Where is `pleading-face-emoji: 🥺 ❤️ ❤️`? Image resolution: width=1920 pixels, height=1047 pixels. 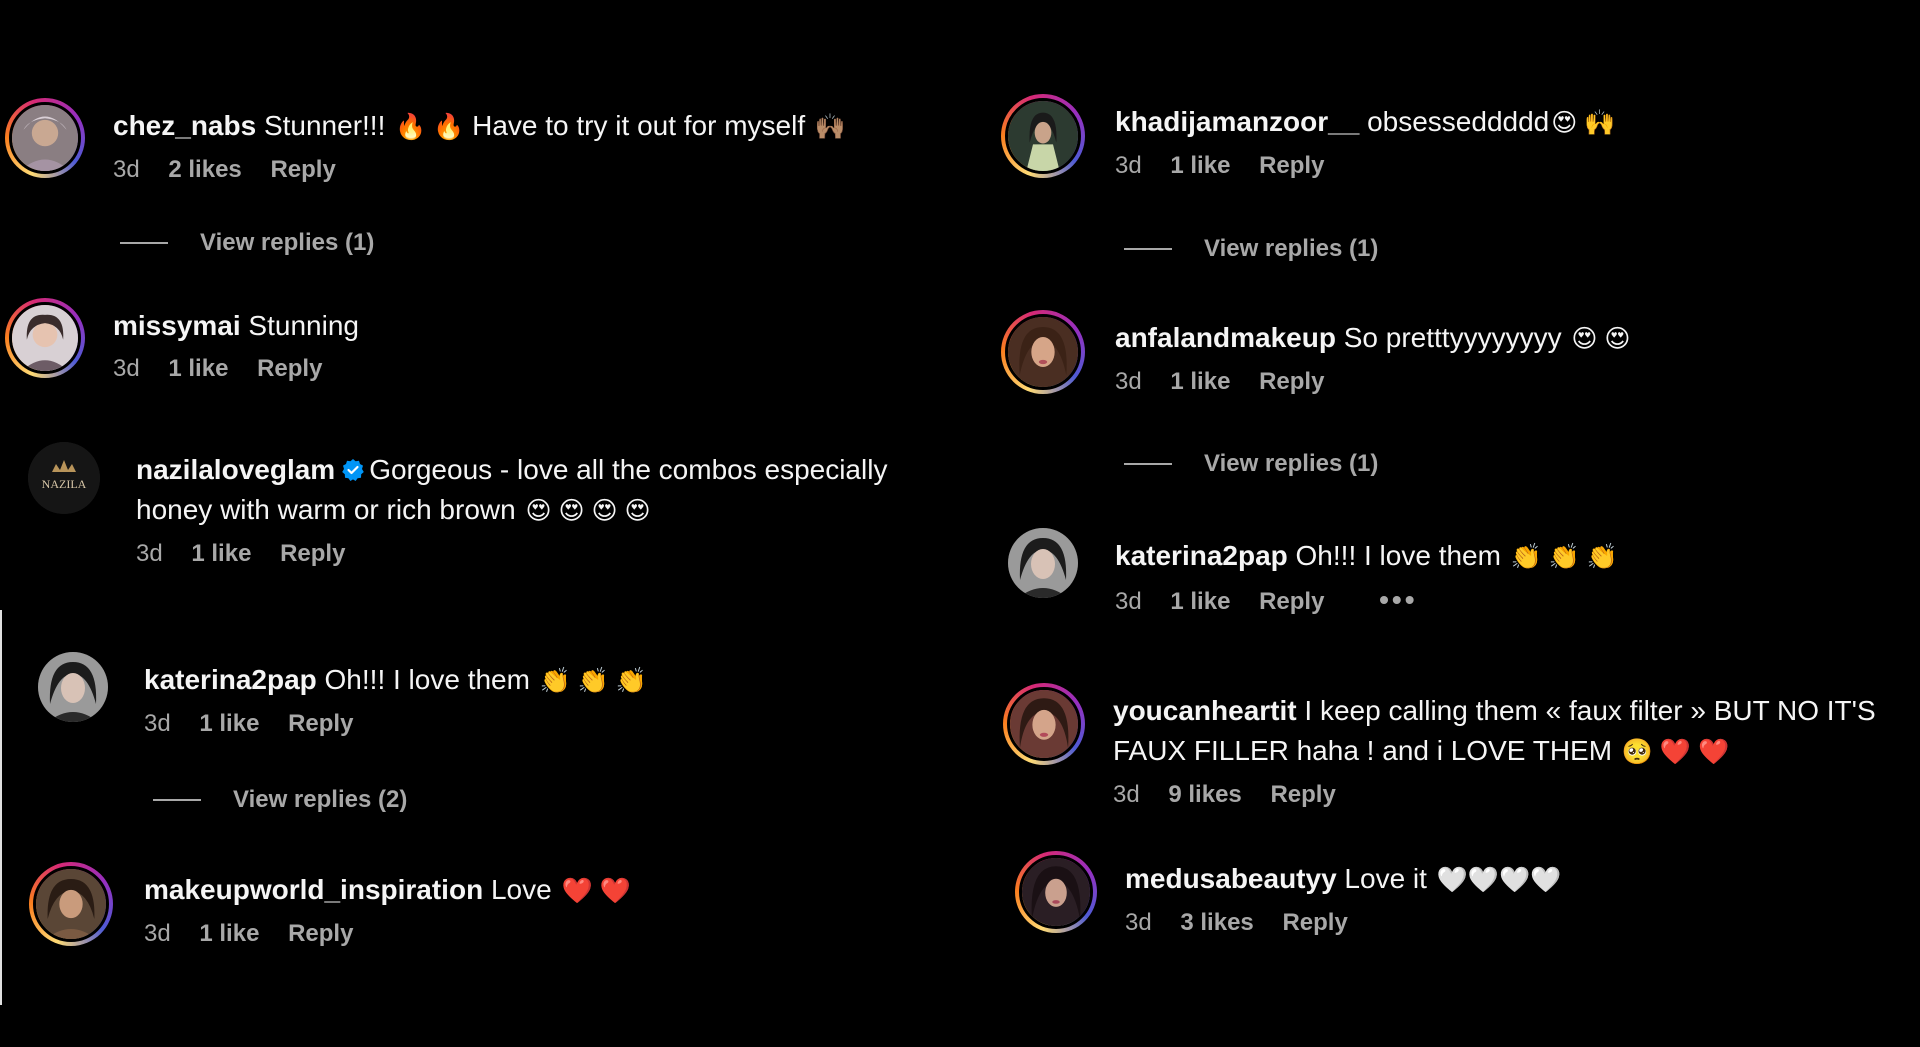
pleading-face-emoji: 🥺 ❤️ ❤️ is located at coordinates (1675, 752).